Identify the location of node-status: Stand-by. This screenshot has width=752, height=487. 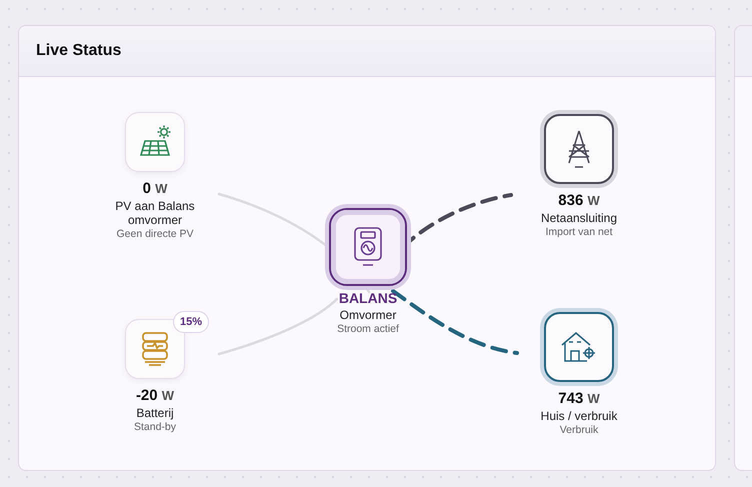
(155, 427).